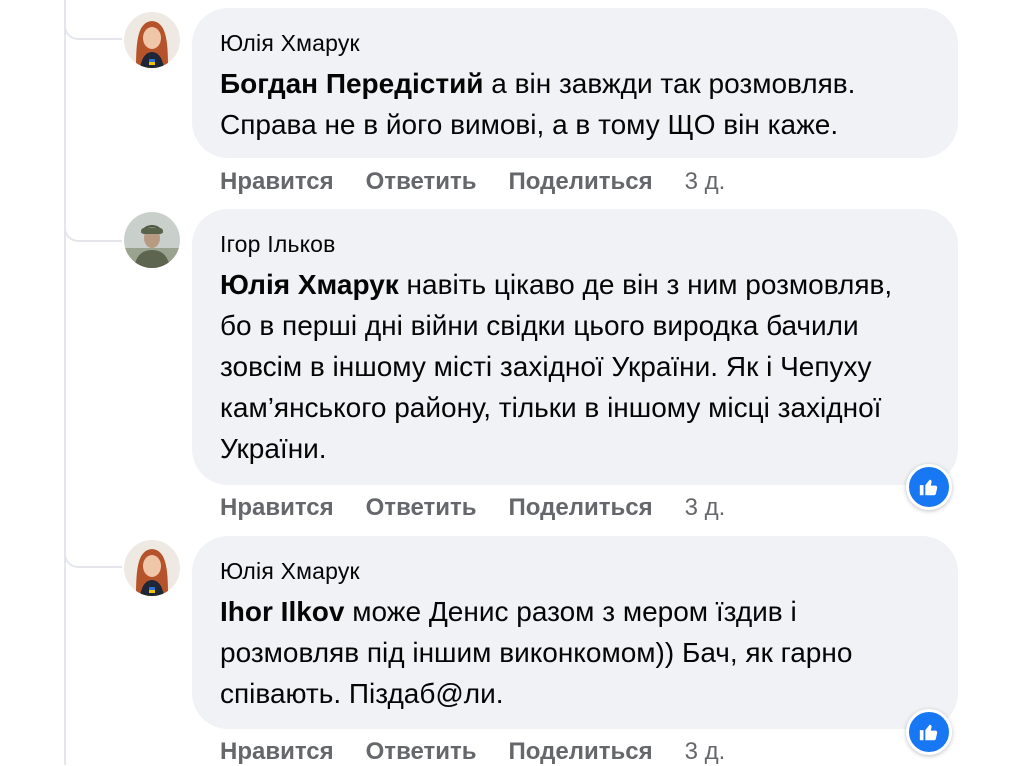  What do you see at coordinates (352, 83) in the screenshot?
I see `mention-link: Богдан Передістий` at bounding box center [352, 83].